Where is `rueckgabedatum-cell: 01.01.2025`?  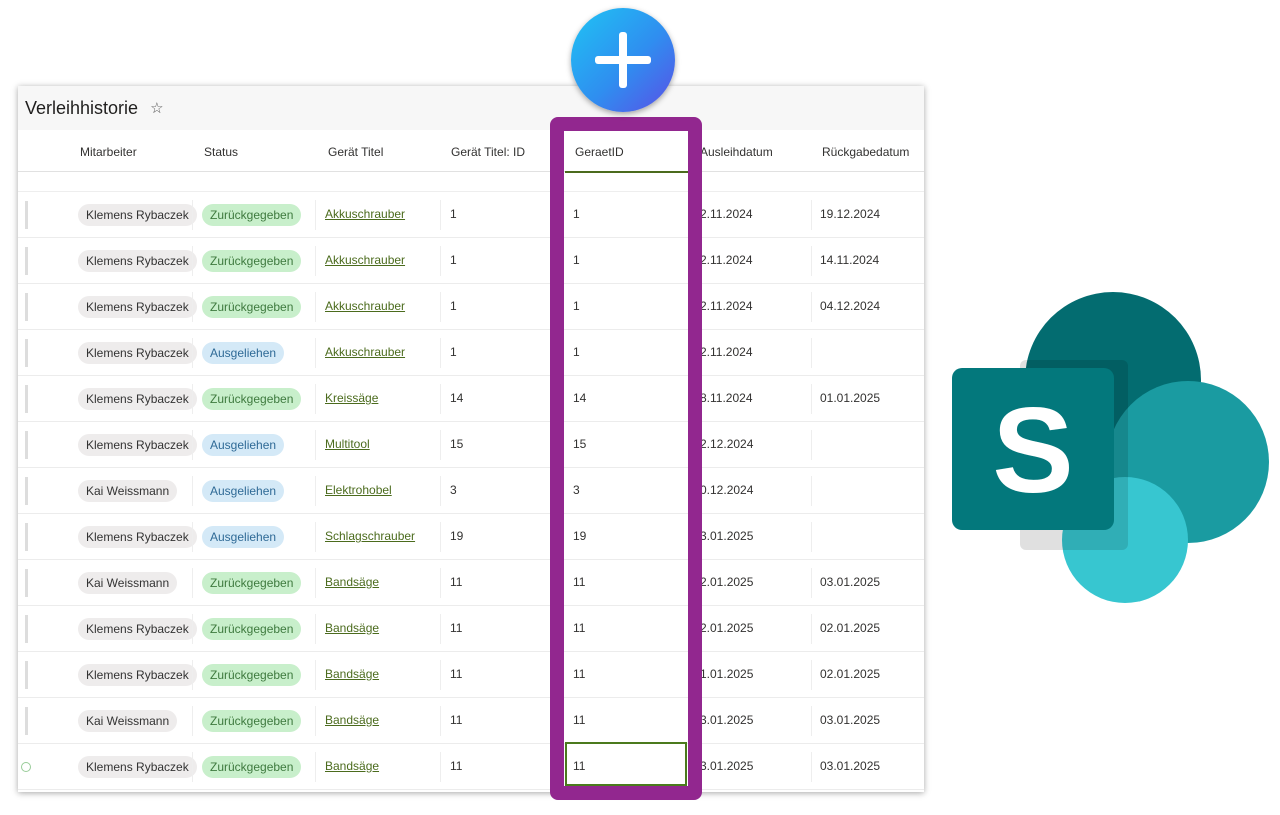
rueckgabedatum-cell: 01.01.2025 is located at coordinates (850, 398).